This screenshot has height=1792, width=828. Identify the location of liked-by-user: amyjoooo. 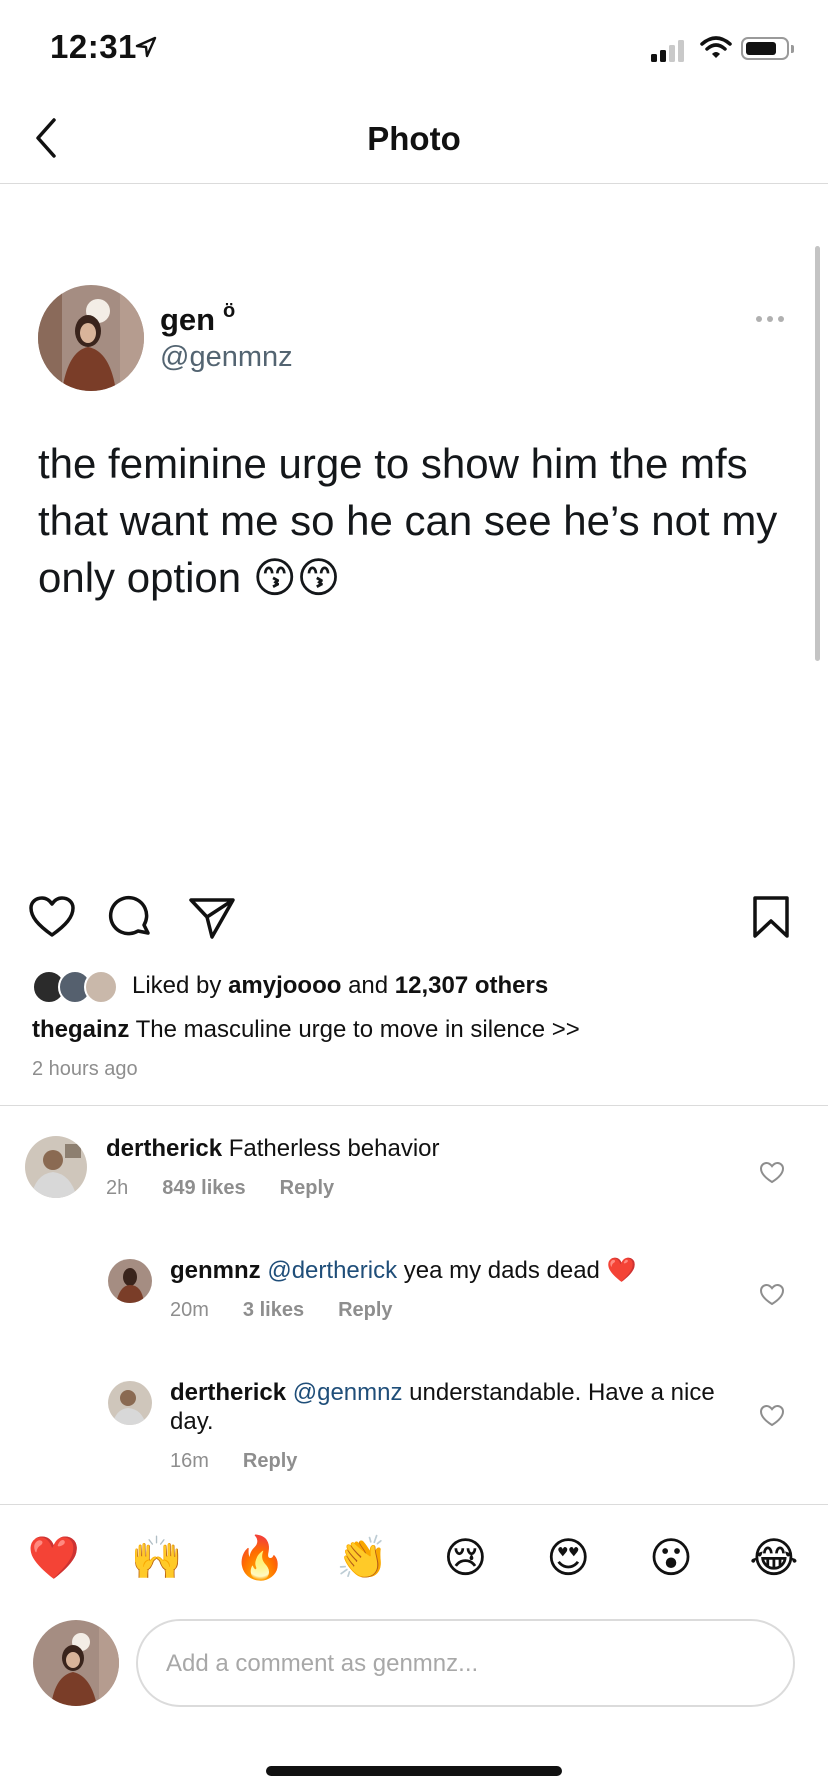
(284, 985).